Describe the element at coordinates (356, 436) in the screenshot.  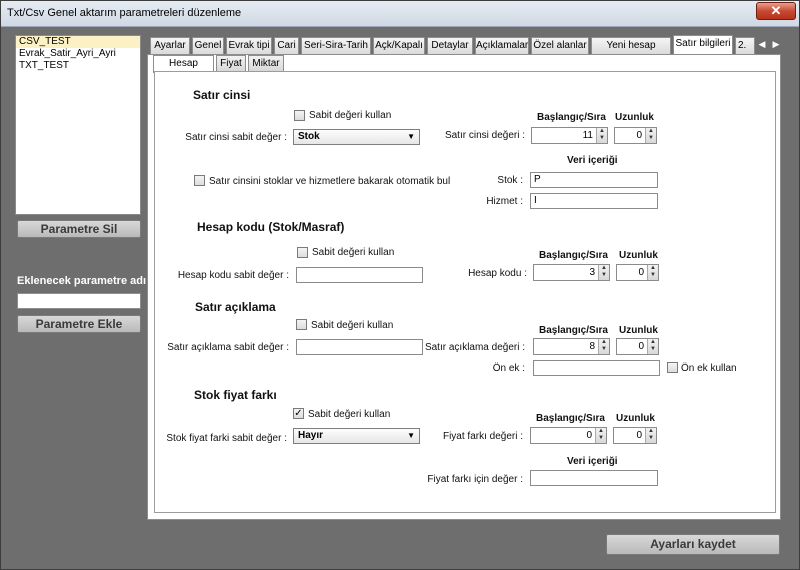
I see `stok-fiyat-fixed-select: Hayır ▼` at that location.